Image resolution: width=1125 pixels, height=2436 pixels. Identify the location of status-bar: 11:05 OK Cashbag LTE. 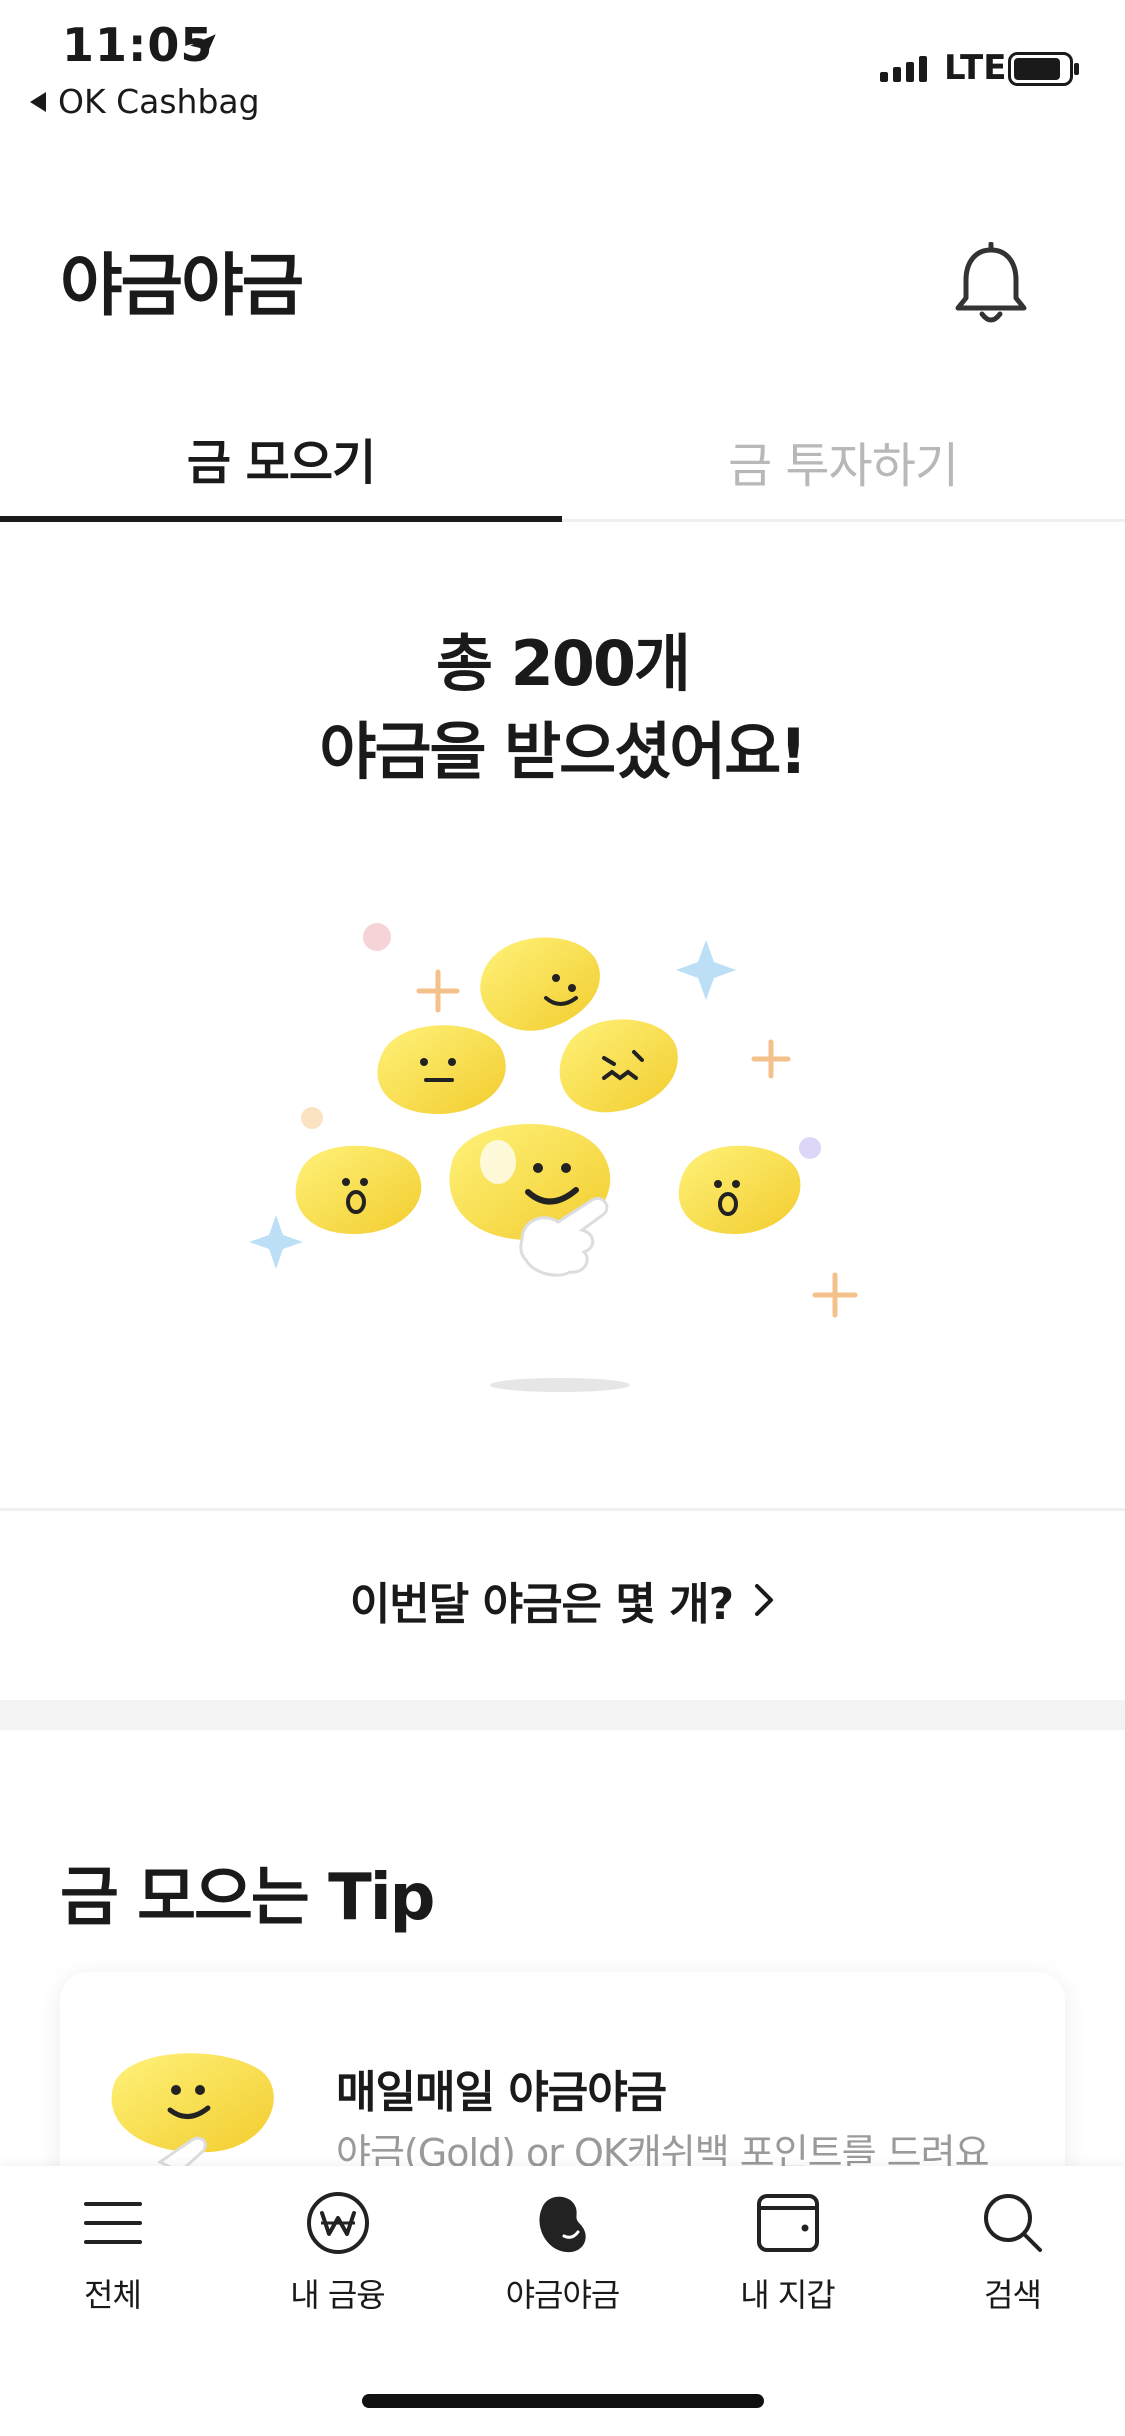
(562, 65).